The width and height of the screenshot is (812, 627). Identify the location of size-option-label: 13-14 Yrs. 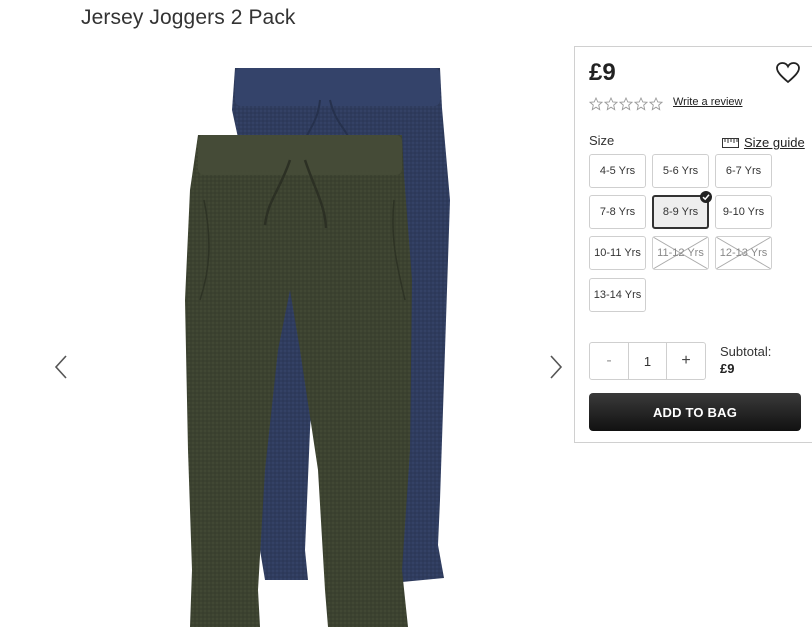
(617, 295).